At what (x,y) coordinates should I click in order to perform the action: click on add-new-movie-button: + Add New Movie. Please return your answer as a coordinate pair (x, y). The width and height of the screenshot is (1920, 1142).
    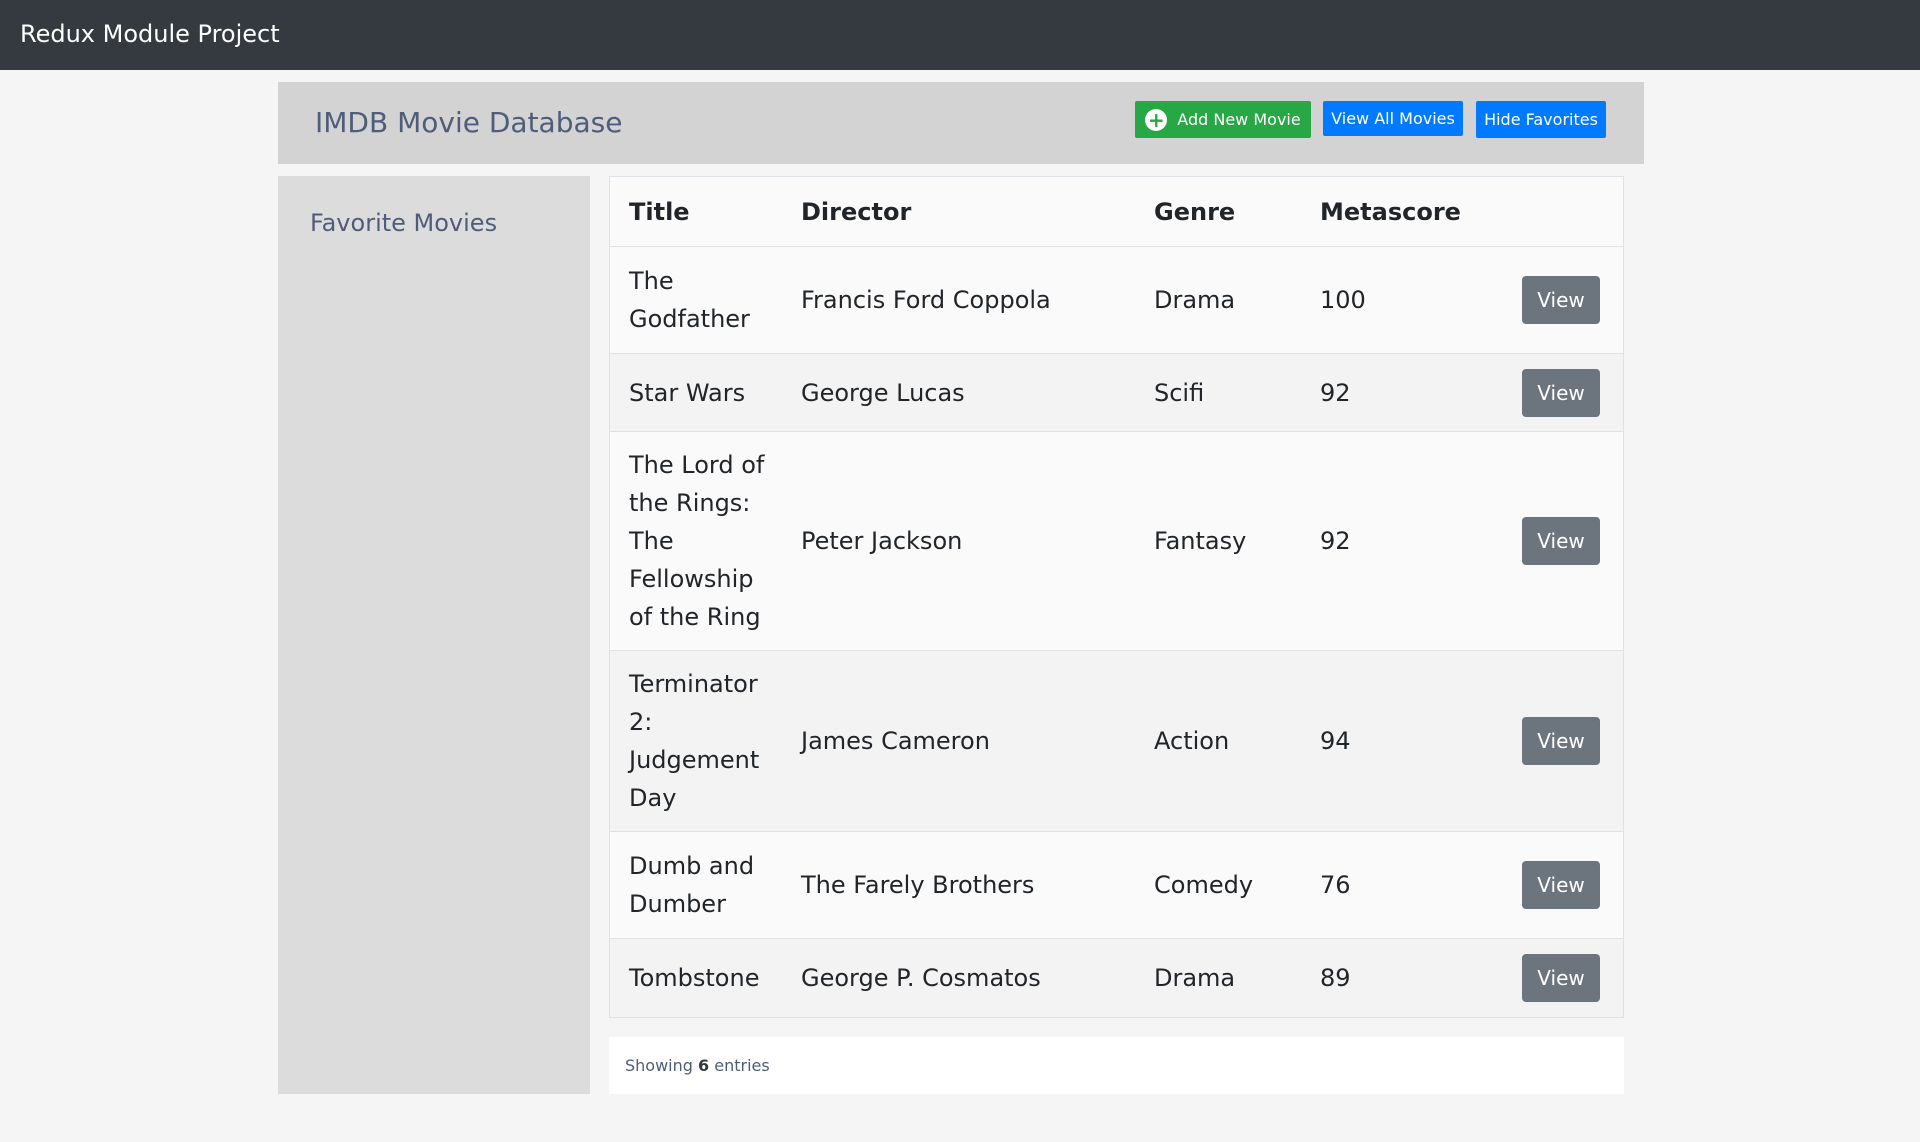
    Looking at the image, I should click on (1223, 119).